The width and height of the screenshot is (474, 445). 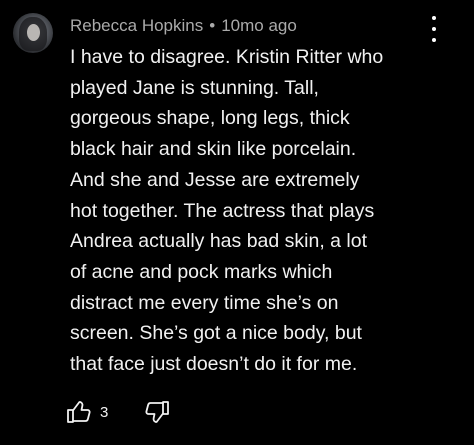 What do you see at coordinates (136, 26) in the screenshot?
I see `author-name: Rebecca Hopkins` at bounding box center [136, 26].